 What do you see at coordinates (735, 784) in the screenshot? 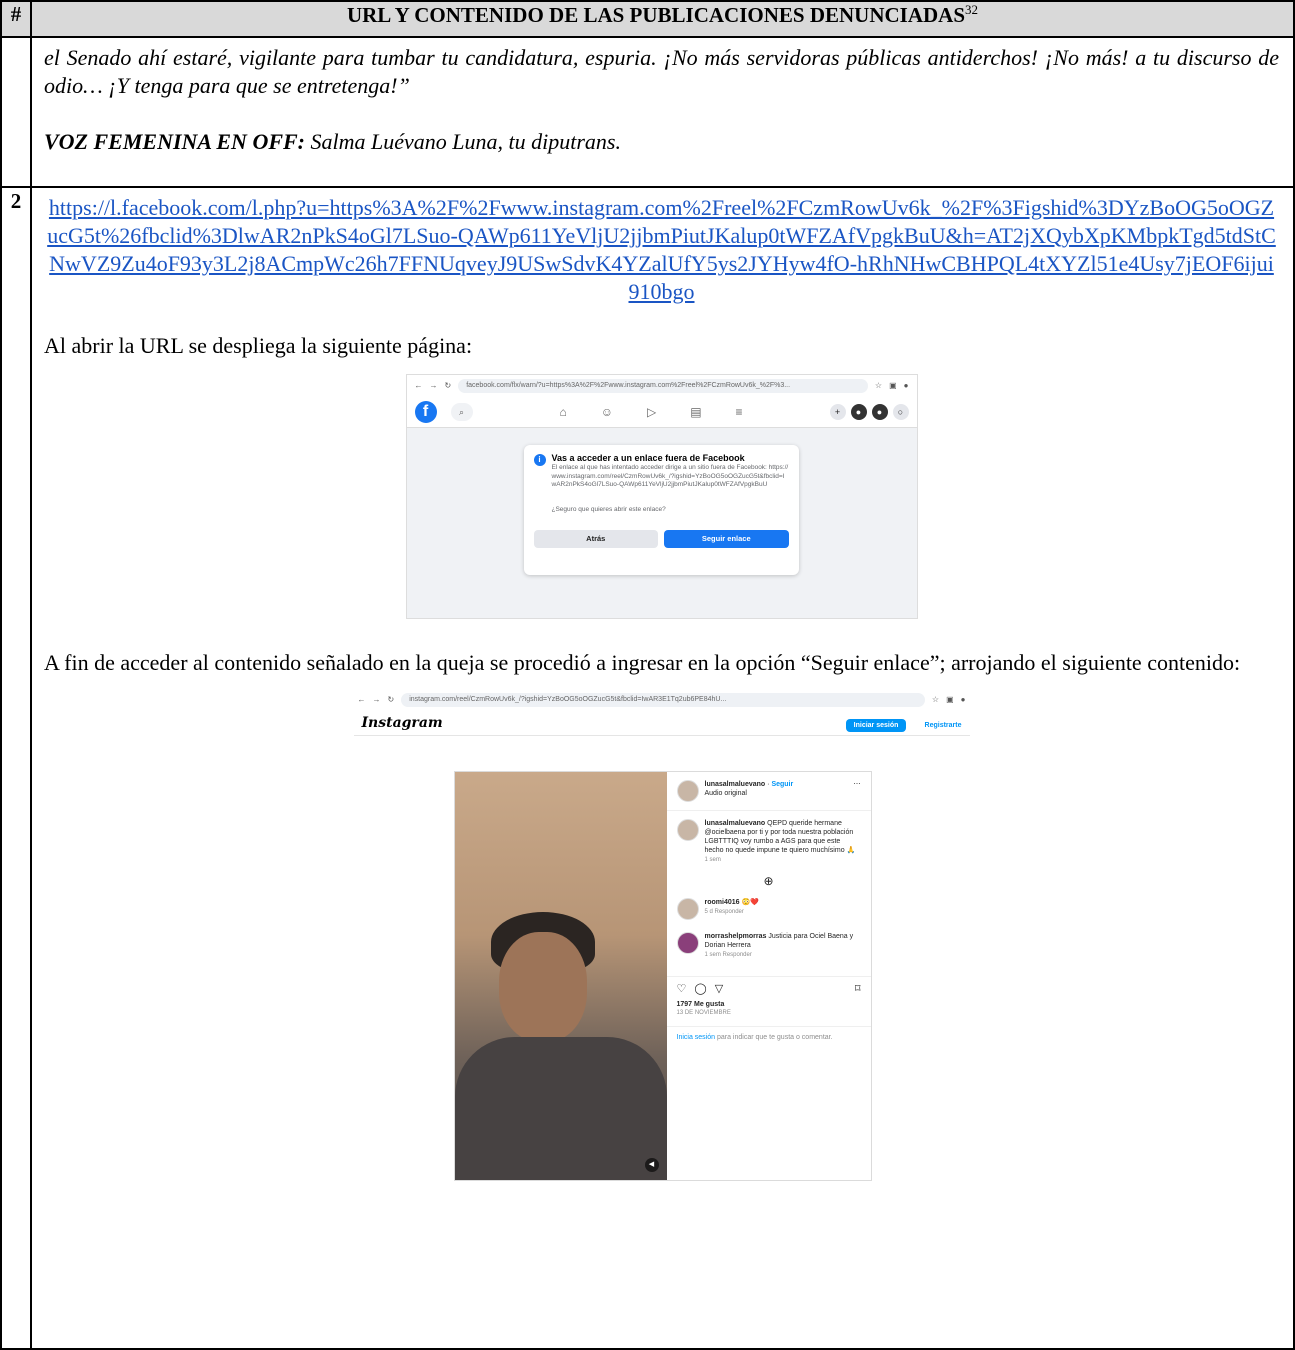
I see `author-username: lunasalmaluevano` at bounding box center [735, 784].